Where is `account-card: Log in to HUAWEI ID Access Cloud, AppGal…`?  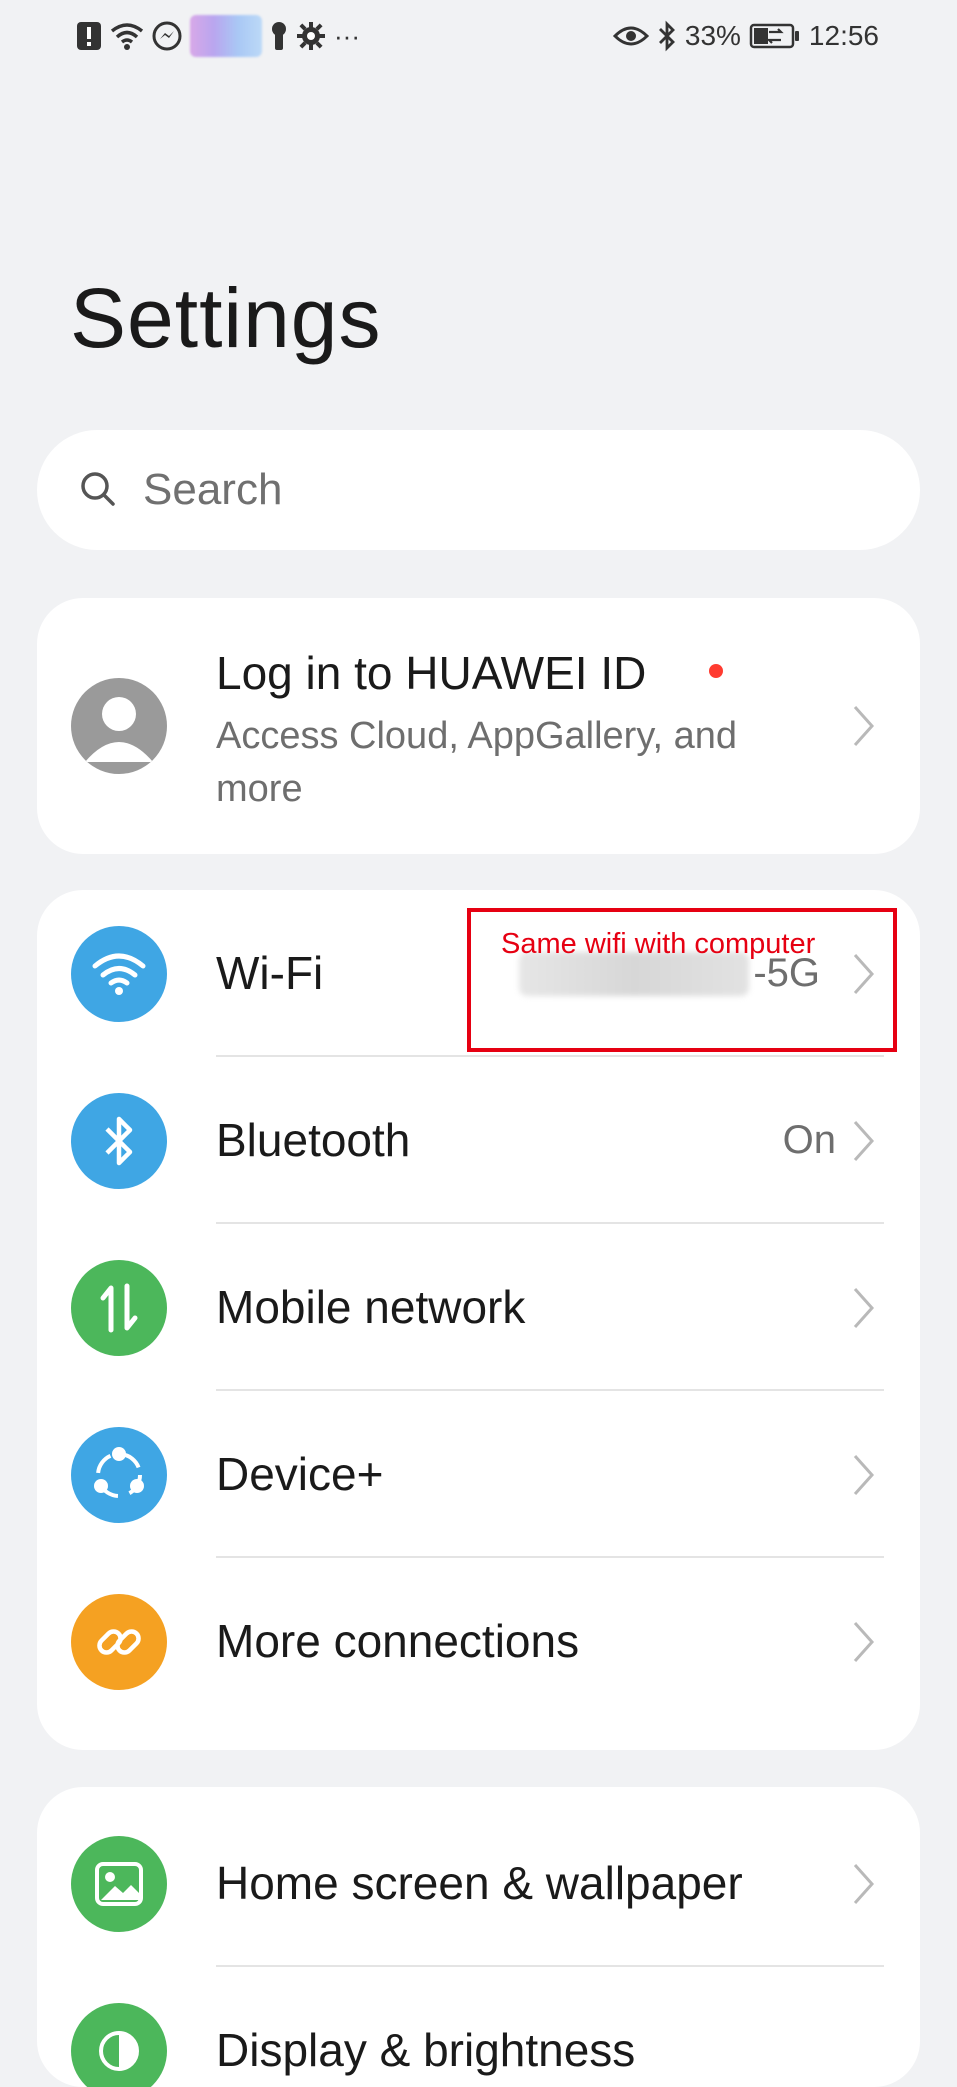
account-card: Log in to HUAWEI ID Access Cloud, AppGal… is located at coordinates (478, 726).